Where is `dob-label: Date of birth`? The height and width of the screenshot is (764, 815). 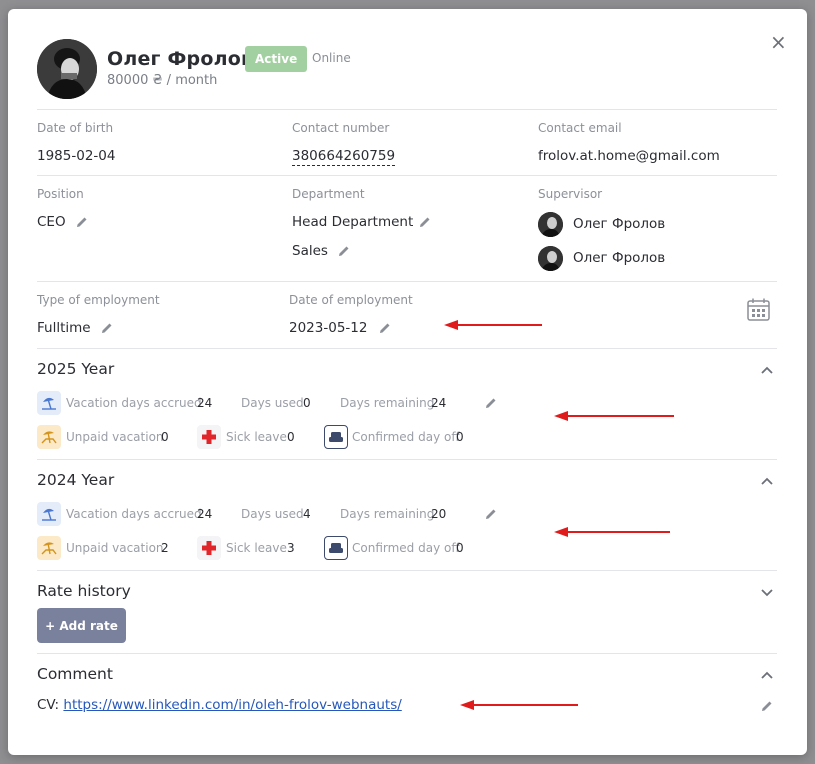
dob-label: Date of birth is located at coordinates (75, 128).